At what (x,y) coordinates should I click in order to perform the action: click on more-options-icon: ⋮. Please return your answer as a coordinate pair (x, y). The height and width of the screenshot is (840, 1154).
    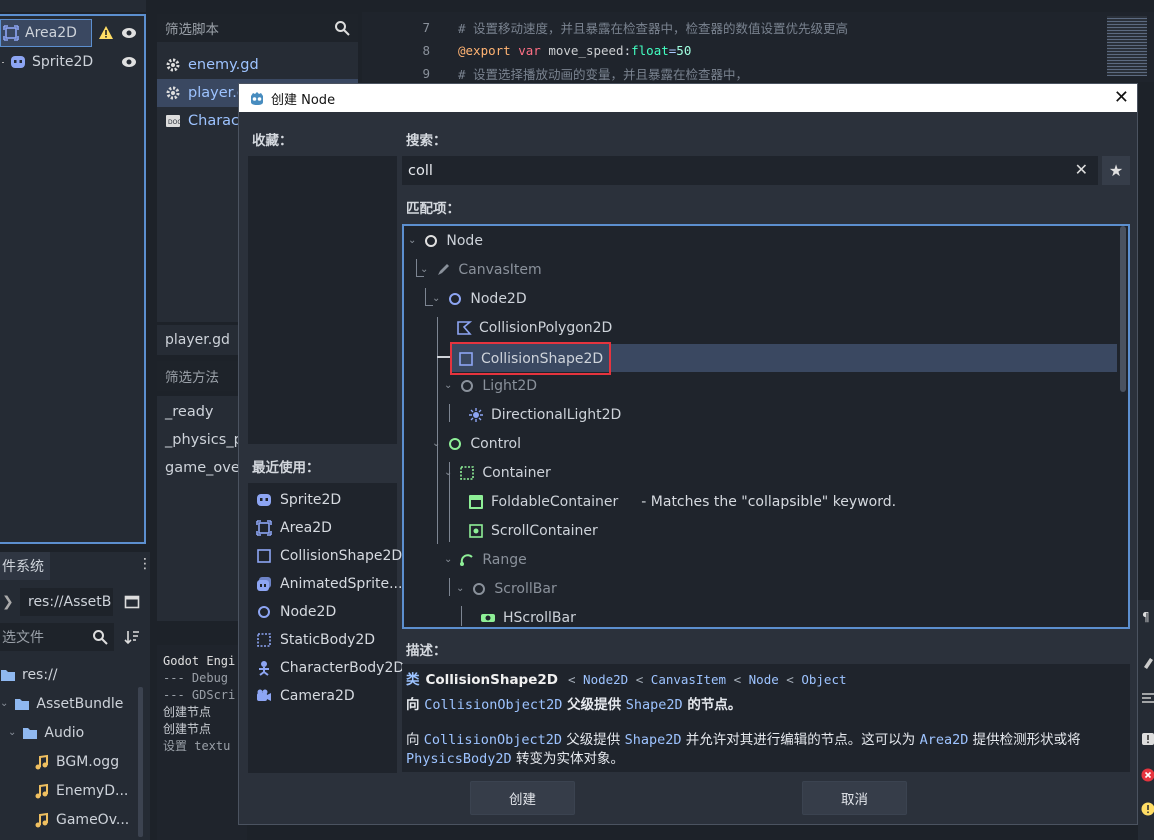
    Looking at the image, I should click on (145, 564).